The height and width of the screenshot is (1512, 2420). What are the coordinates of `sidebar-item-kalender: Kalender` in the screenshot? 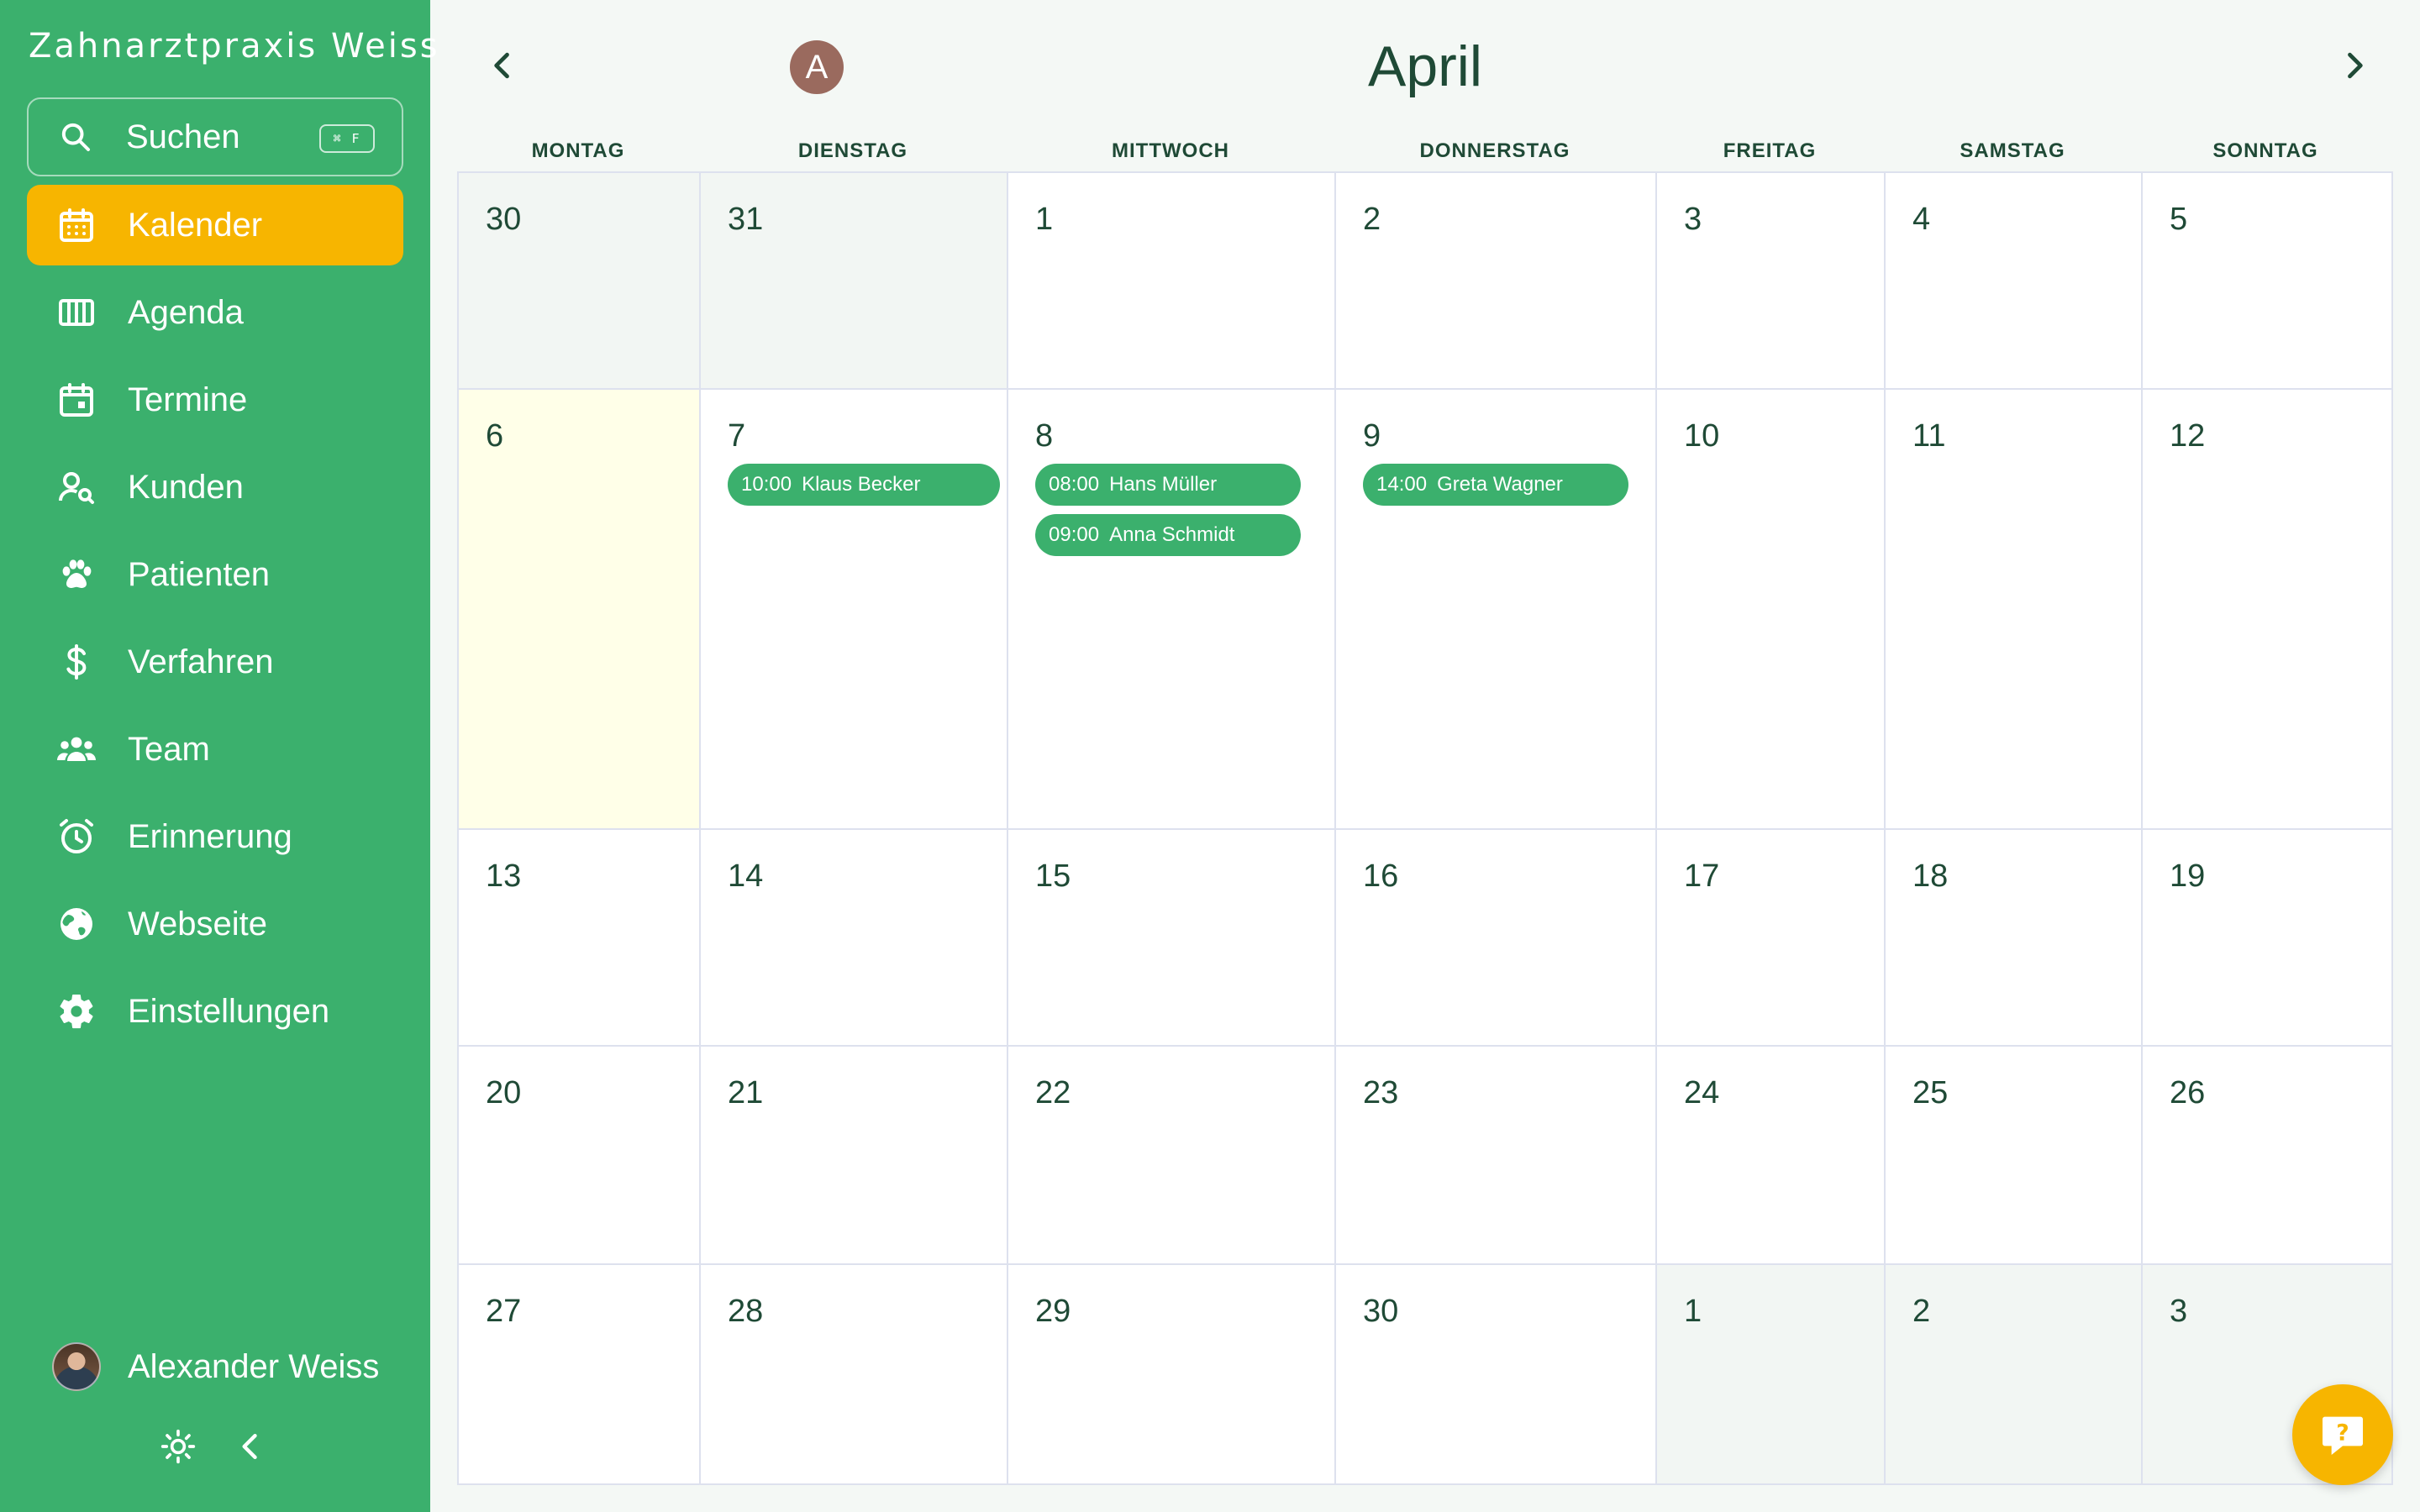 It's located at (215, 225).